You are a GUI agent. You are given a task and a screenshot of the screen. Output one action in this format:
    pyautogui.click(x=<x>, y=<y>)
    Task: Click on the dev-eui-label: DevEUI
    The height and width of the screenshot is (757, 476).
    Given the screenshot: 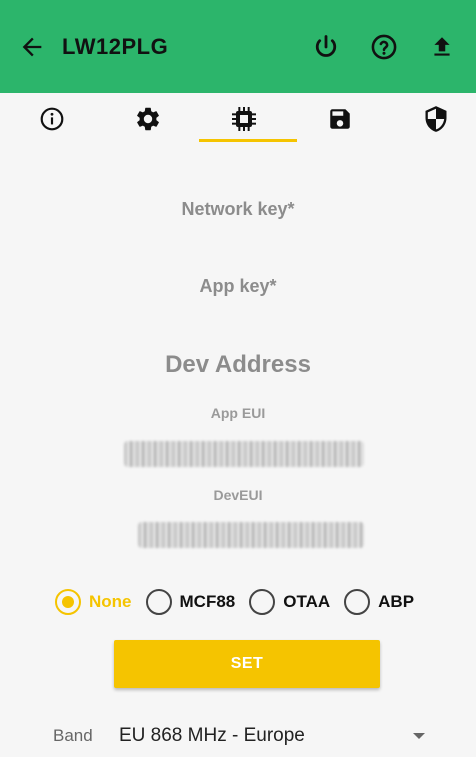 What is the action you would take?
    pyautogui.click(x=238, y=495)
    